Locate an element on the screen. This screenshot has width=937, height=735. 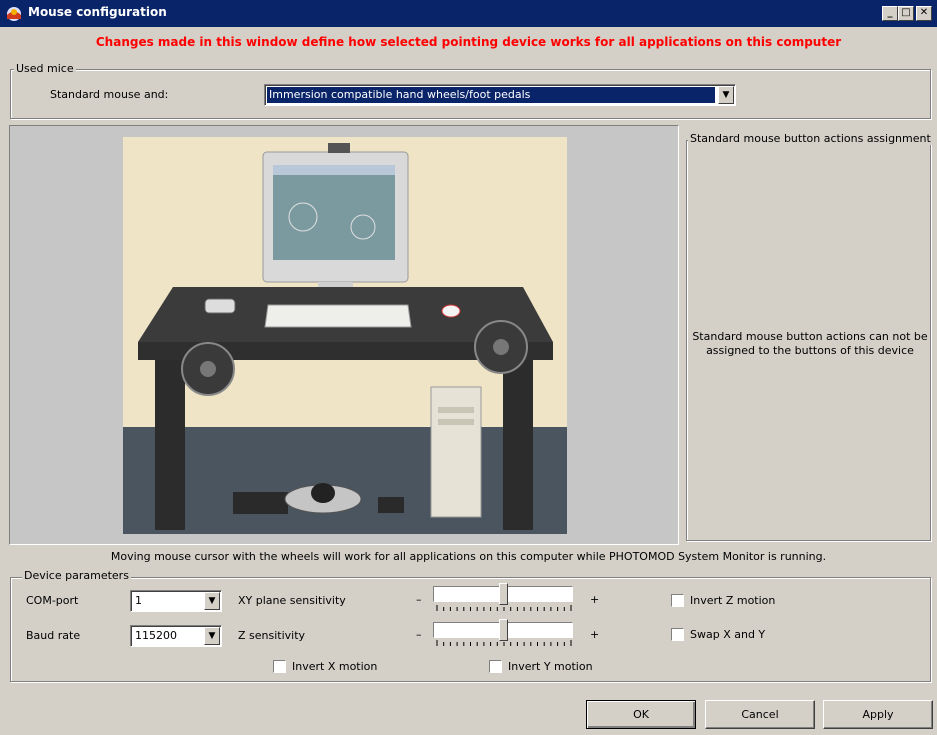
baud-rate-select: 115200 ▼ is located at coordinates (176, 636).